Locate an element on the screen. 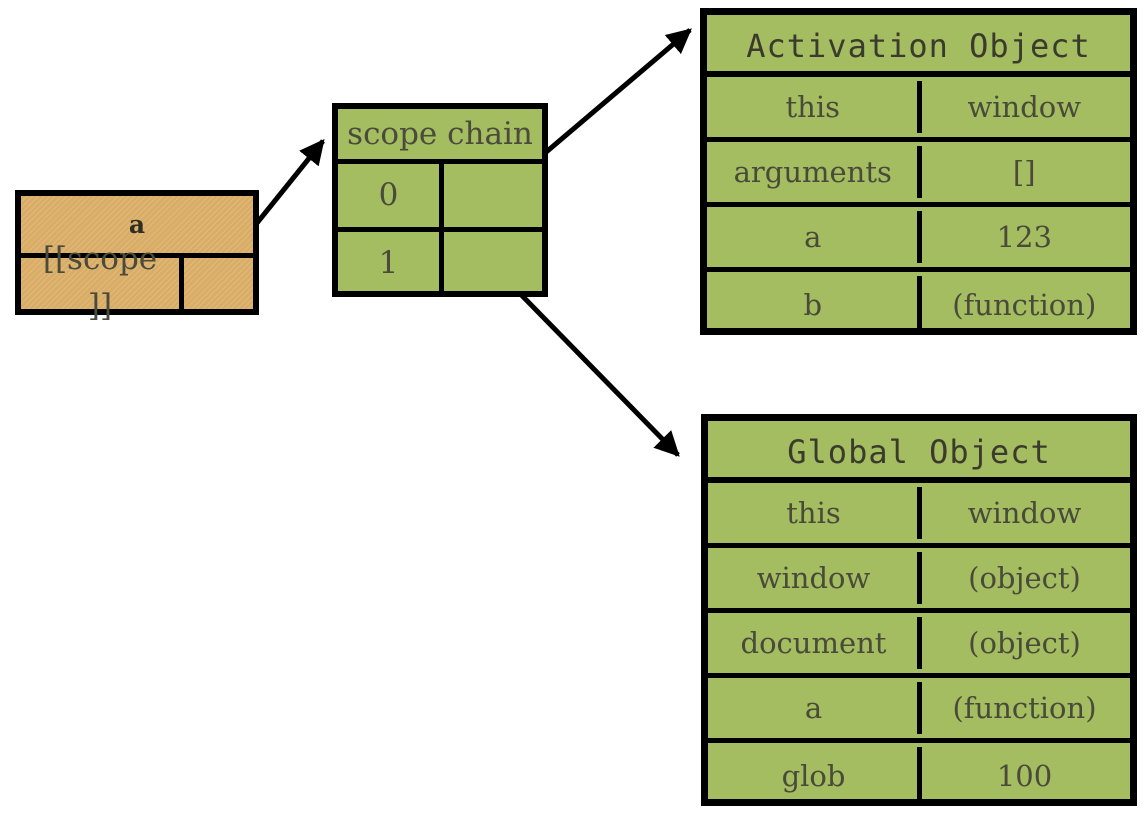 This screenshot has height=824, width=1148. table-row: document (object) is located at coordinates (919, 645).